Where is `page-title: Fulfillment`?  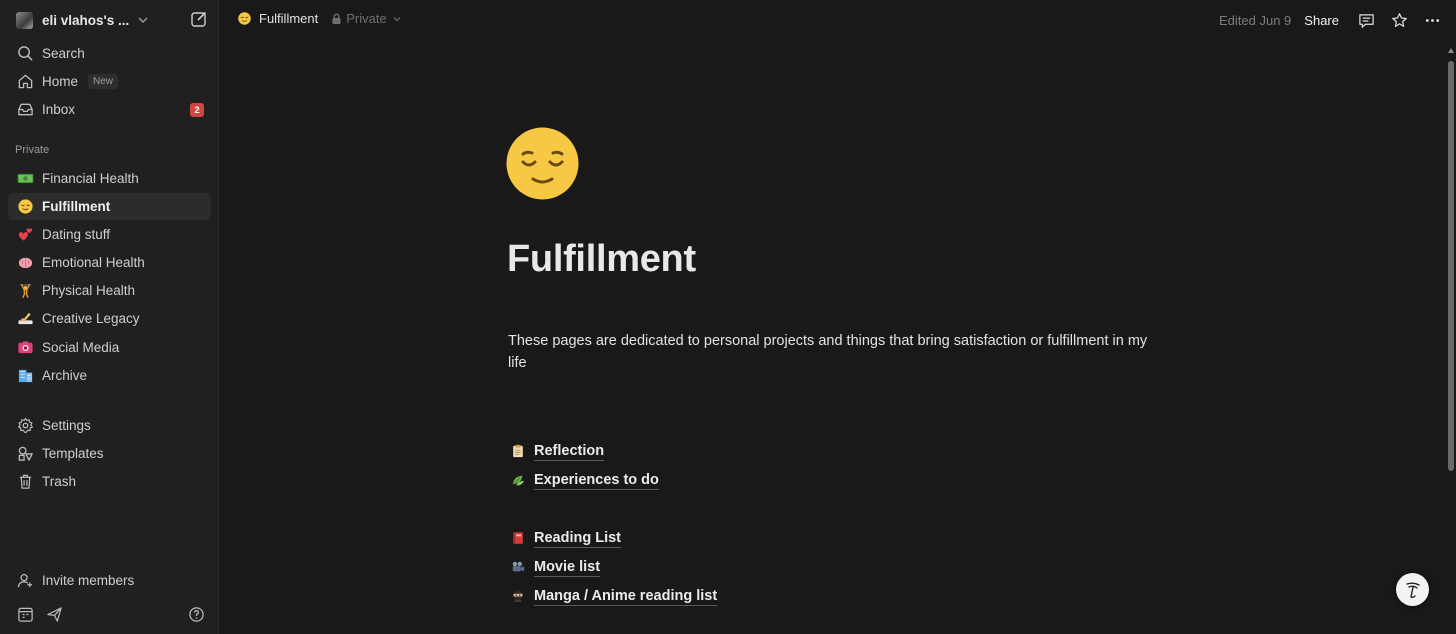 page-title: Fulfillment is located at coordinates (601, 259).